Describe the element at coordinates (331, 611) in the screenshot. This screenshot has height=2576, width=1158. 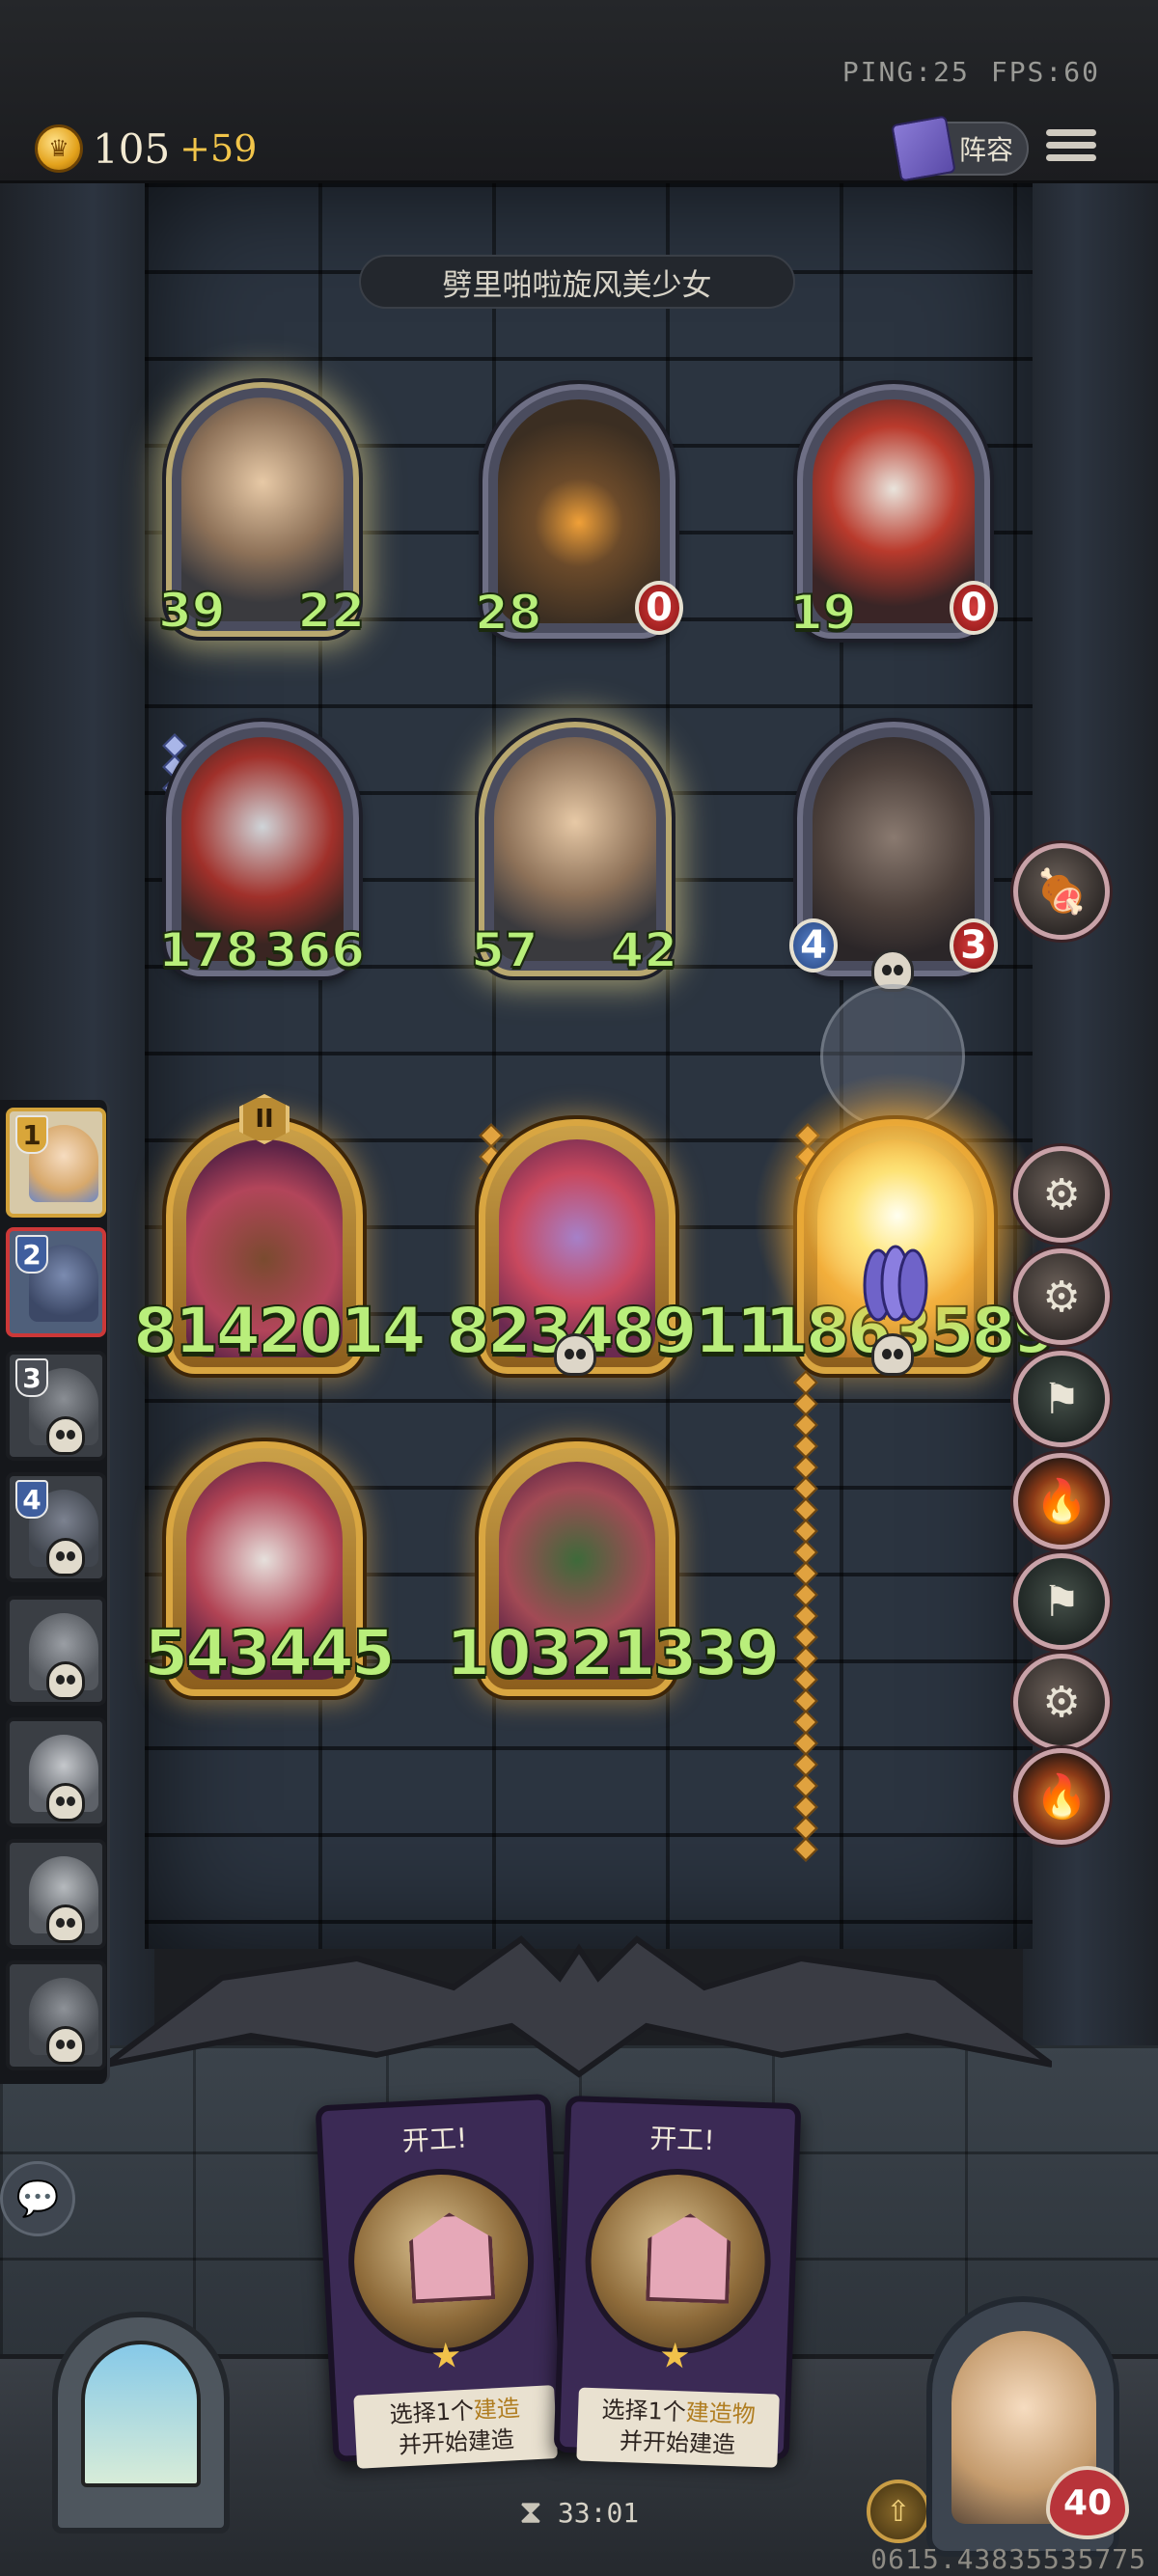
I see `unit-health: 22` at that location.